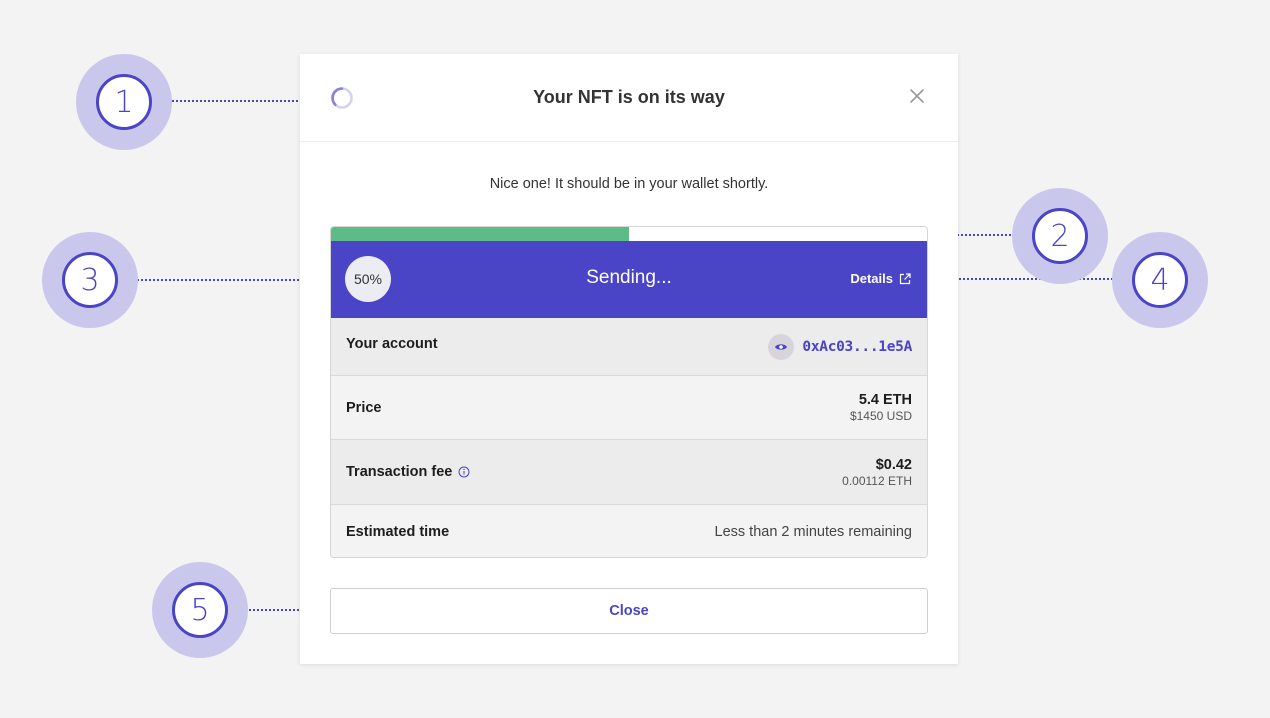  Describe the element at coordinates (781, 346) in the screenshot. I see `eye-icon` at that location.